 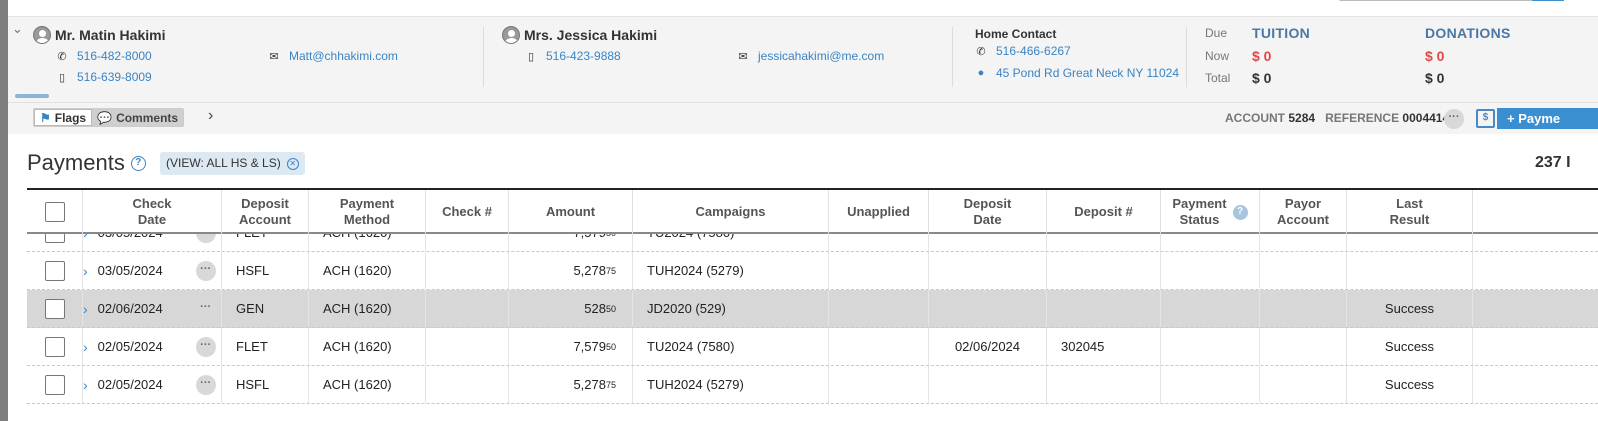 What do you see at coordinates (4, 210) in the screenshot?
I see `left-rail` at bounding box center [4, 210].